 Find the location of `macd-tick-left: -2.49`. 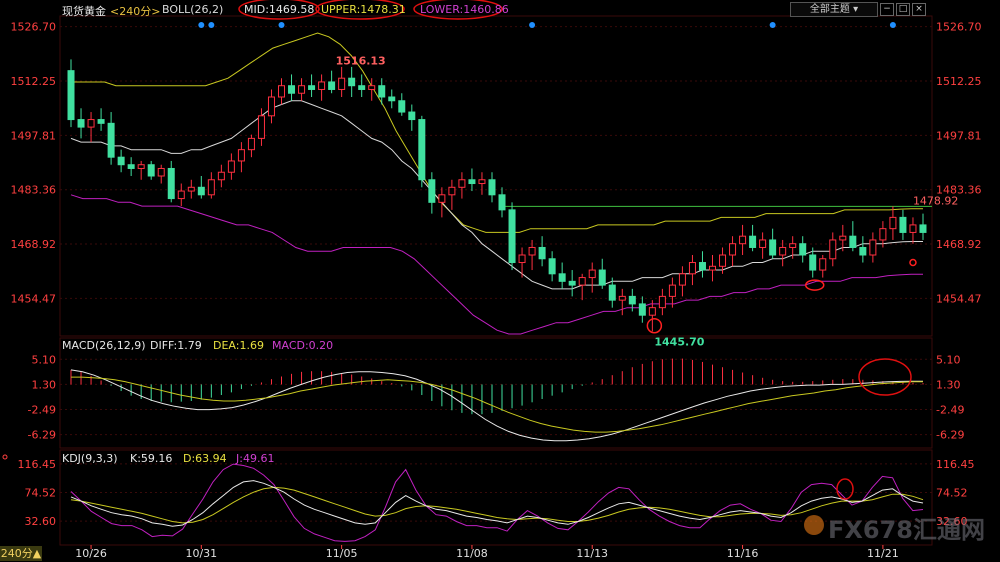

macd-tick-left: -2.49 is located at coordinates (42, 410).